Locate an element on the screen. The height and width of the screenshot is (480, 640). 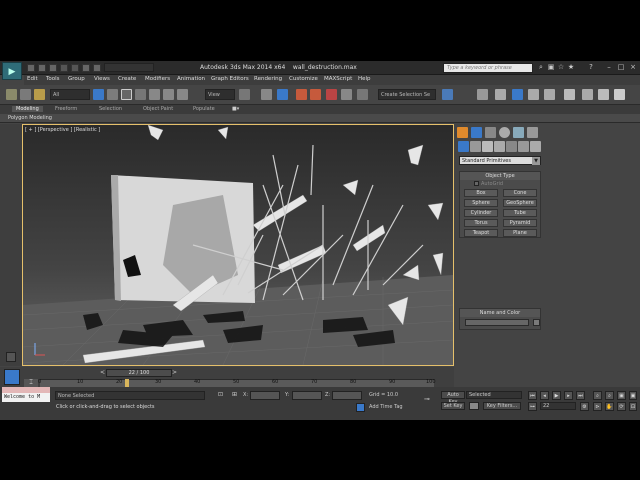
pivot-center-icon is located at coordinates (244, 94).